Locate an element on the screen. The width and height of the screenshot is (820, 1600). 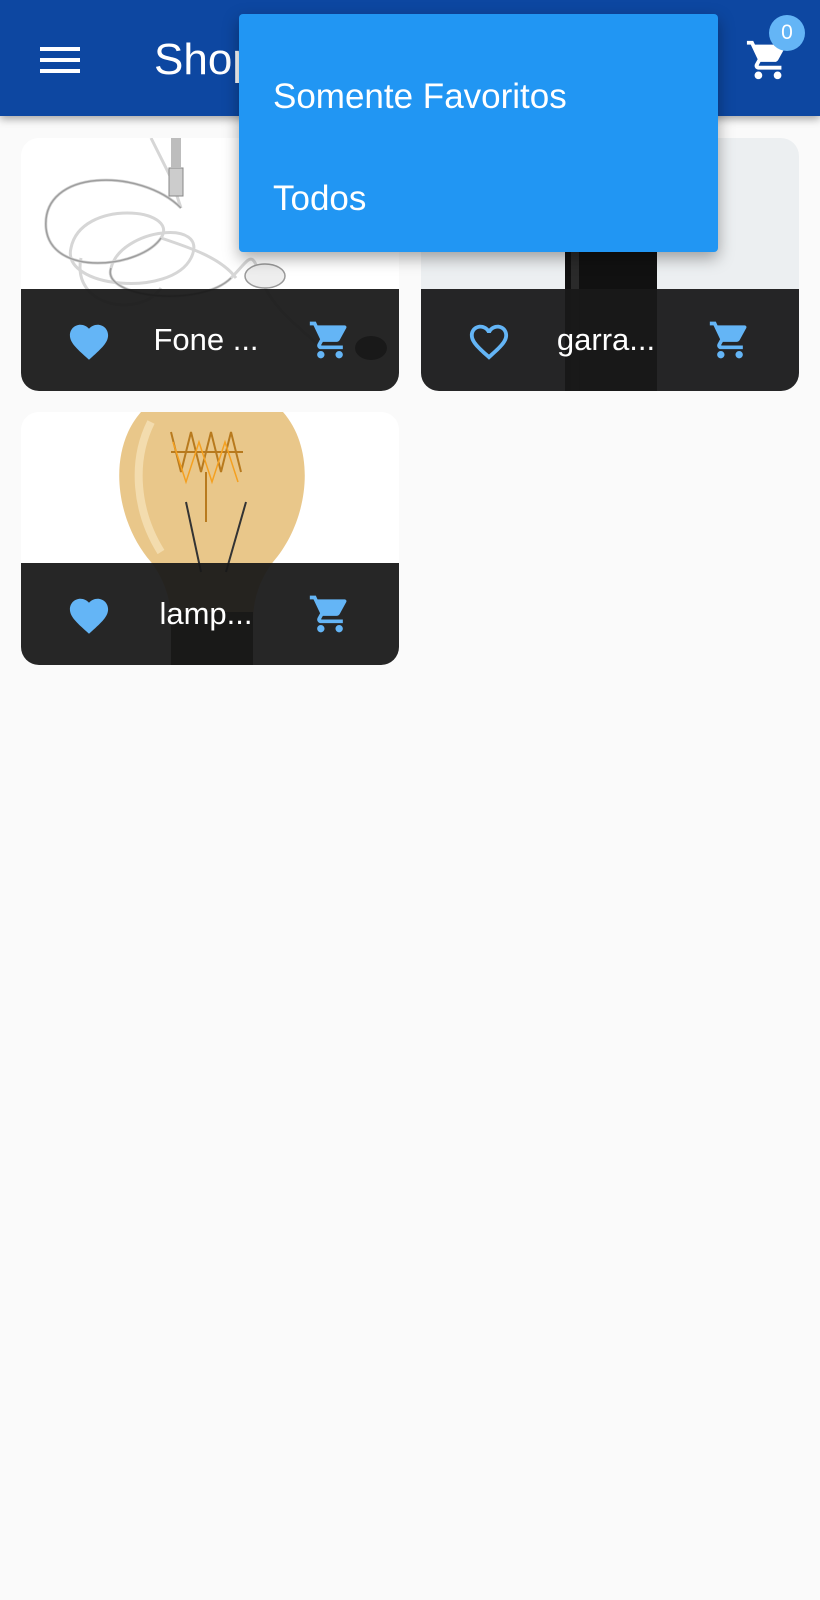
menu-item-all: Todos is located at coordinates (478, 199).